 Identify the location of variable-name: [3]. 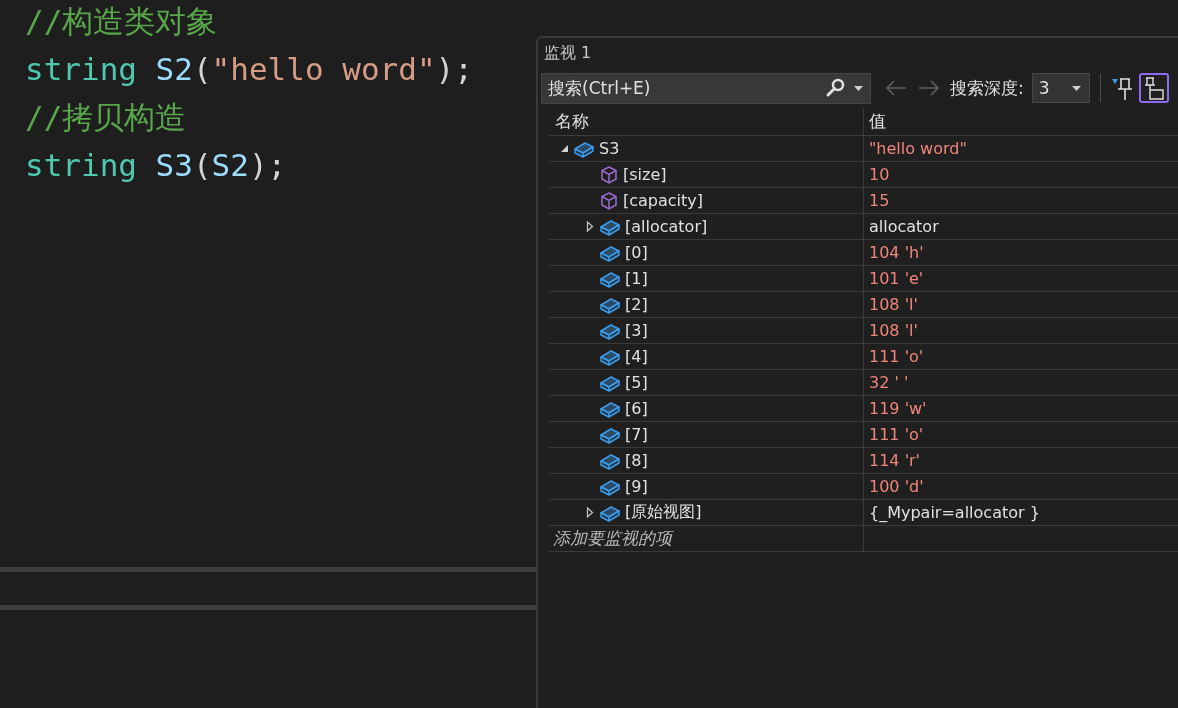
(636, 330).